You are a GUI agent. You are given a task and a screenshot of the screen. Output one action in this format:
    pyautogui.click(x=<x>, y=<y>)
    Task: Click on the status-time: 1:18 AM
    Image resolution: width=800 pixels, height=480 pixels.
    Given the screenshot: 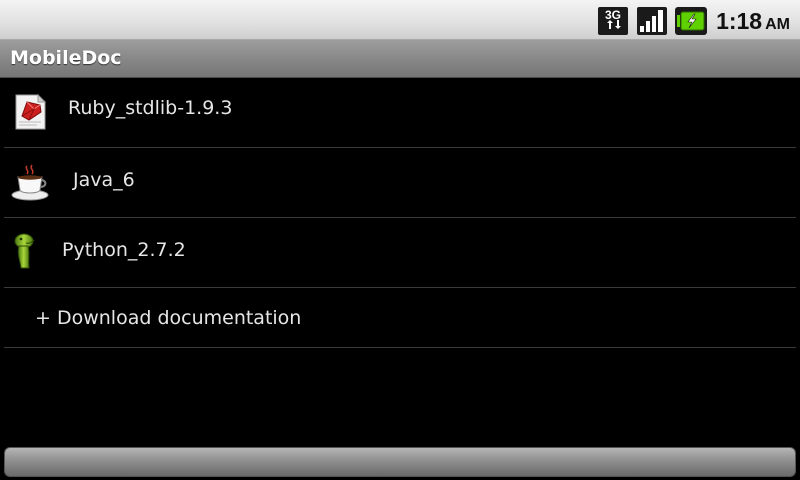 What is the action you would take?
    pyautogui.click(x=753, y=21)
    